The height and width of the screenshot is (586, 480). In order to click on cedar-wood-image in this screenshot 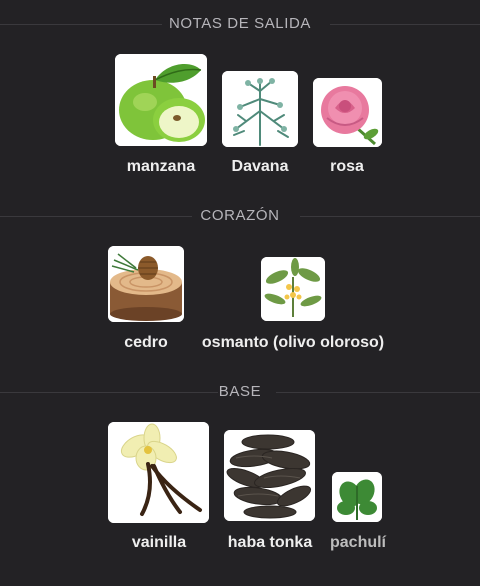, I will do `click(146, 284)`.